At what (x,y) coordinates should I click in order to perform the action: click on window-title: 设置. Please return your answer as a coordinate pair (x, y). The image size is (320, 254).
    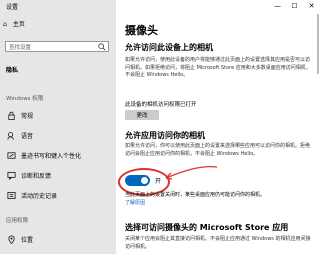
    Looking at the image, I should click on (12, 7).